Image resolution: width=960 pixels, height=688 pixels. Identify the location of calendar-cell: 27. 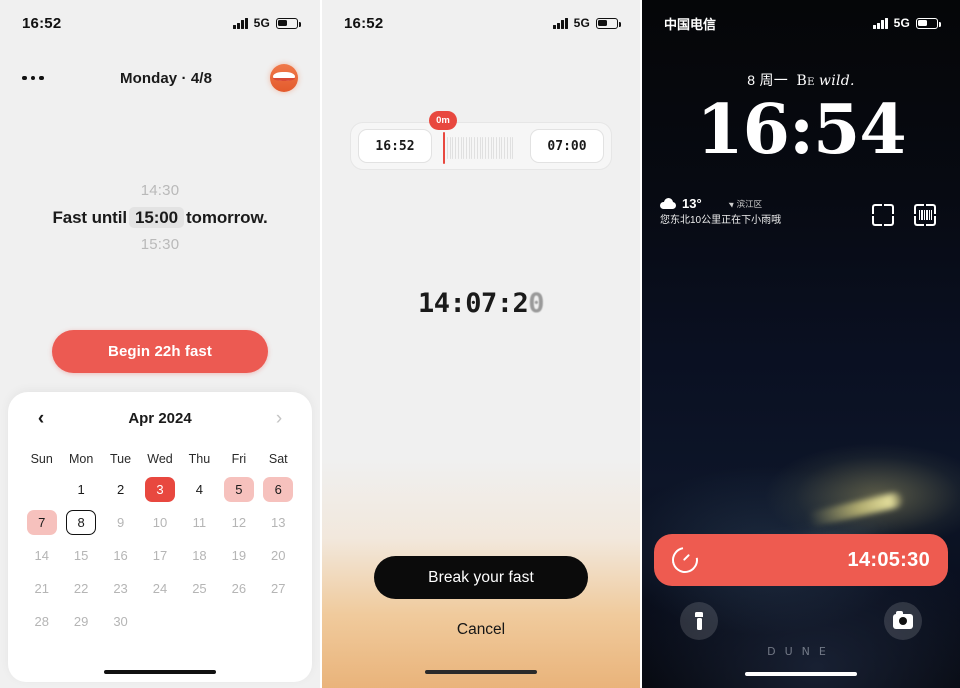
(278, 588).